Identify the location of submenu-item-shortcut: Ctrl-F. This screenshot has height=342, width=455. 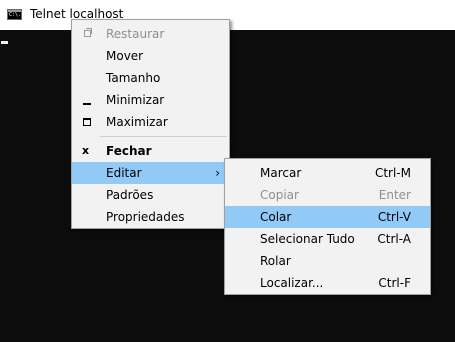
(394, 283).